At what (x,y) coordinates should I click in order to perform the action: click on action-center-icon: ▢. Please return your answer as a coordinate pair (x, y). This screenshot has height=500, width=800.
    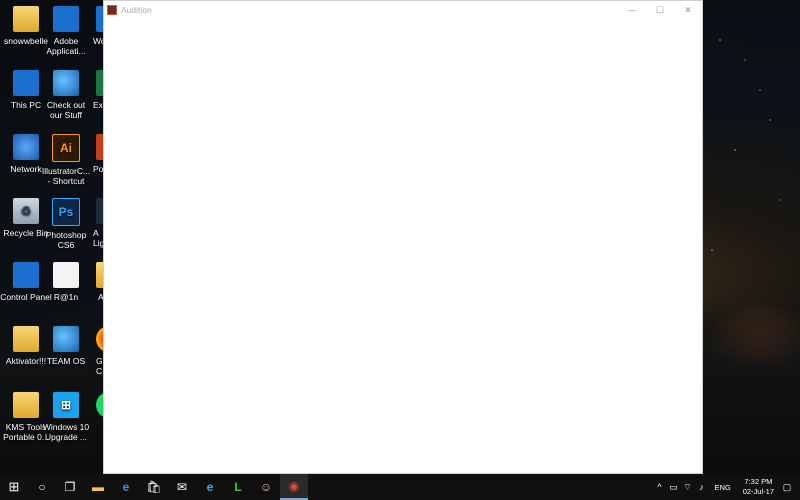
    Looking at the image, I should click on (787, 487).